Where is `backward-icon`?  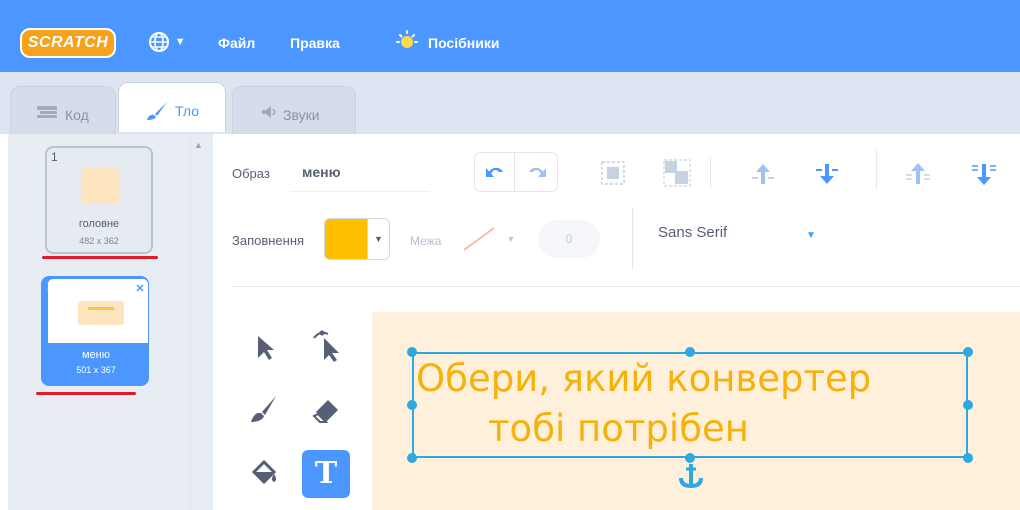
backward-icon is located at coordinates (827, 174).